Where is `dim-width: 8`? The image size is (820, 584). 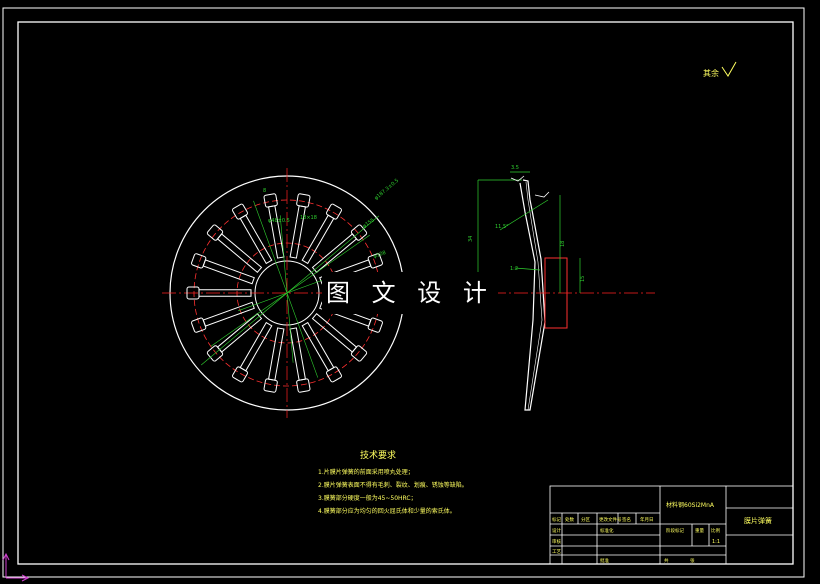 dim-width: 8 is located at coordinates (264, 191).